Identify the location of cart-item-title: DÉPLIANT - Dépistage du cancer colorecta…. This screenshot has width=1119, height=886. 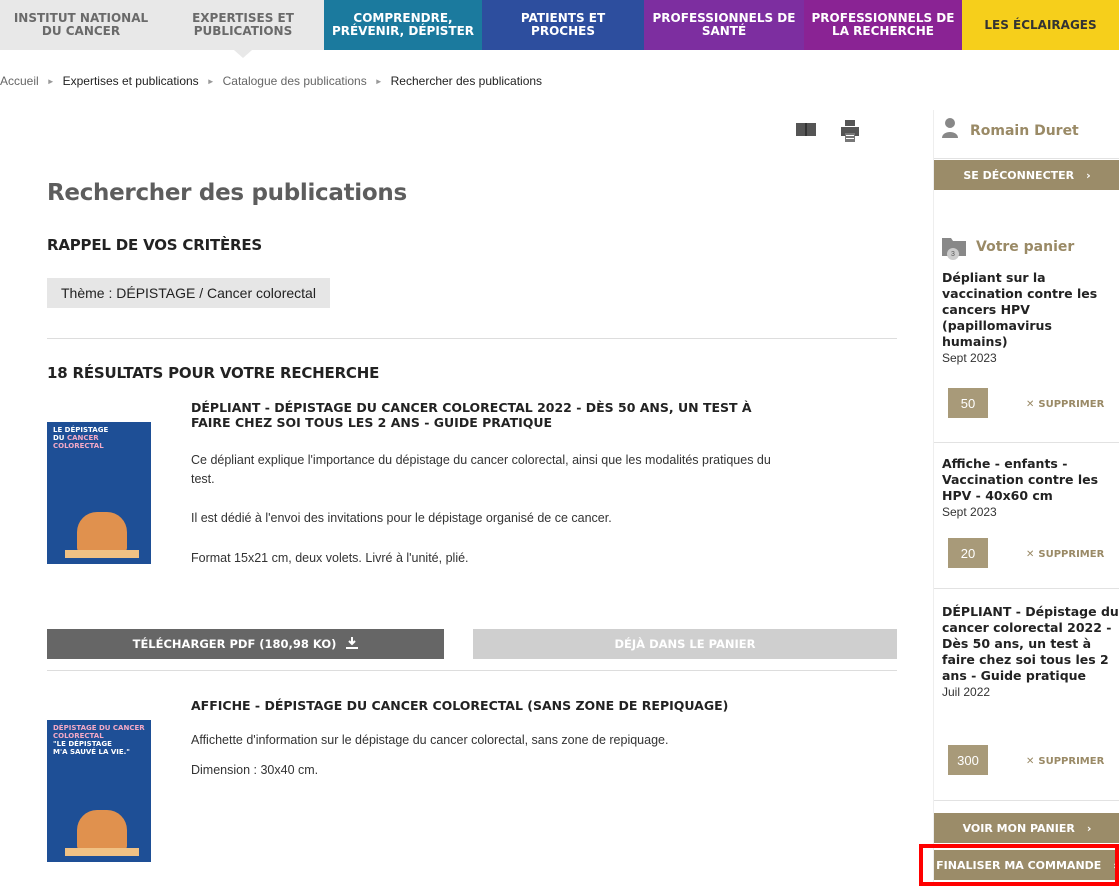
(1030, 644).